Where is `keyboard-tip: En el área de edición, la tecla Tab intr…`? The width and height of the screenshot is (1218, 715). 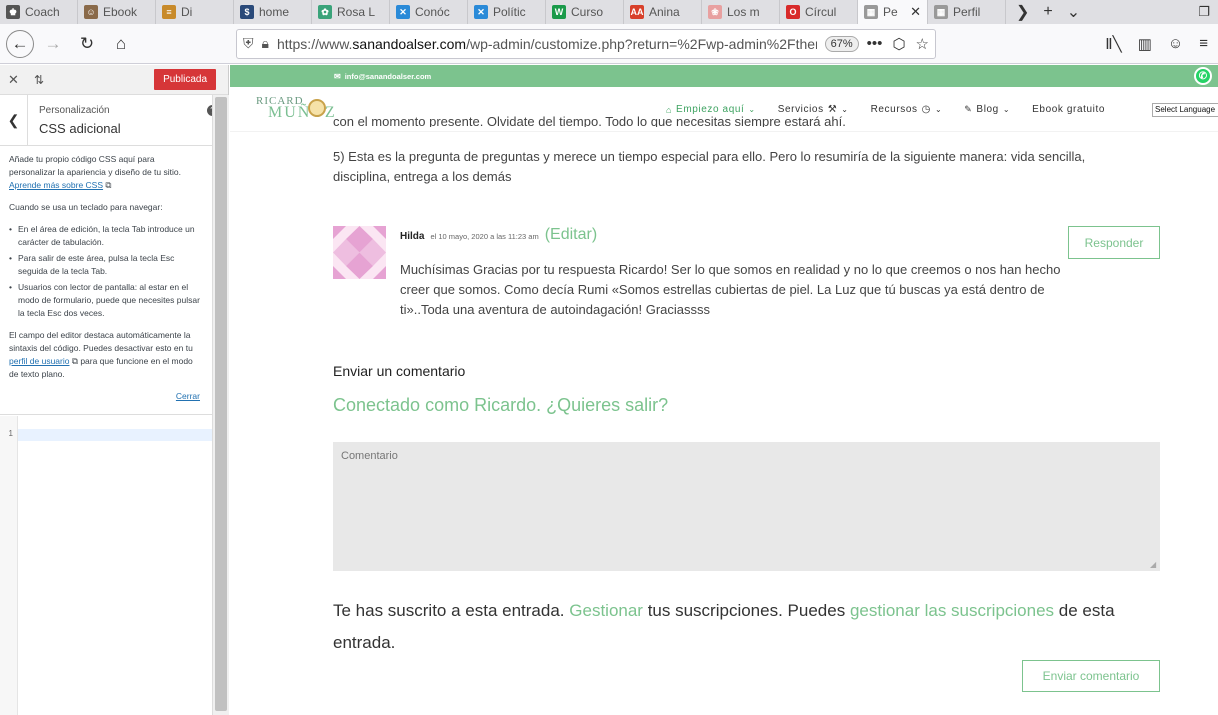
keyboard-tip: En el área de edición, la tecla Tab intr… is located at coordinates (105, 236).